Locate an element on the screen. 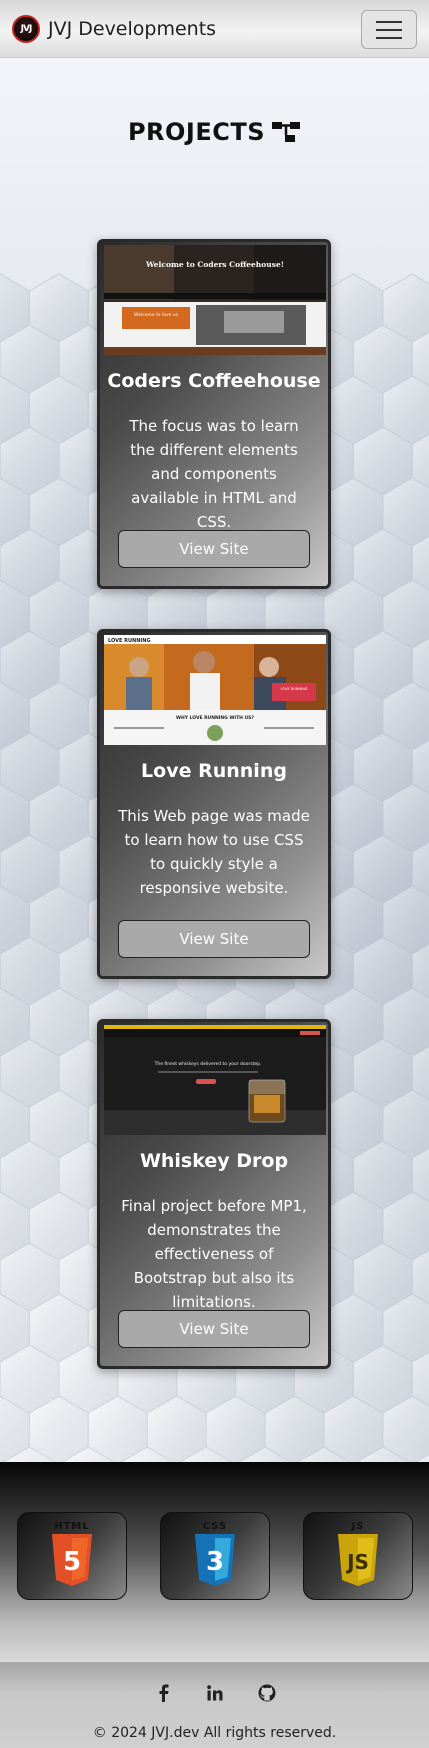 This screenshot has height=1748, width=429. project-title: Love Running is located at coordinates (214, 771).